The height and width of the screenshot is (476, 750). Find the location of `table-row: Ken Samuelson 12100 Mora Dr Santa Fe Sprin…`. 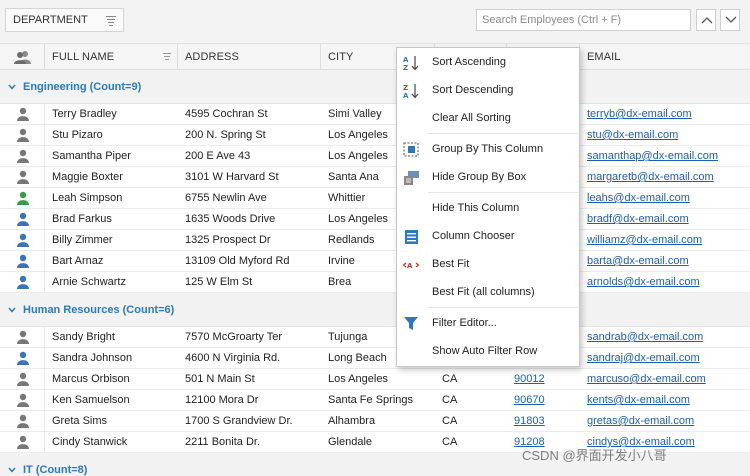

table-row: Ken Samuelson 12100 Mora Dr Santa Fe Sprin… is located at coordinates (375, 400).